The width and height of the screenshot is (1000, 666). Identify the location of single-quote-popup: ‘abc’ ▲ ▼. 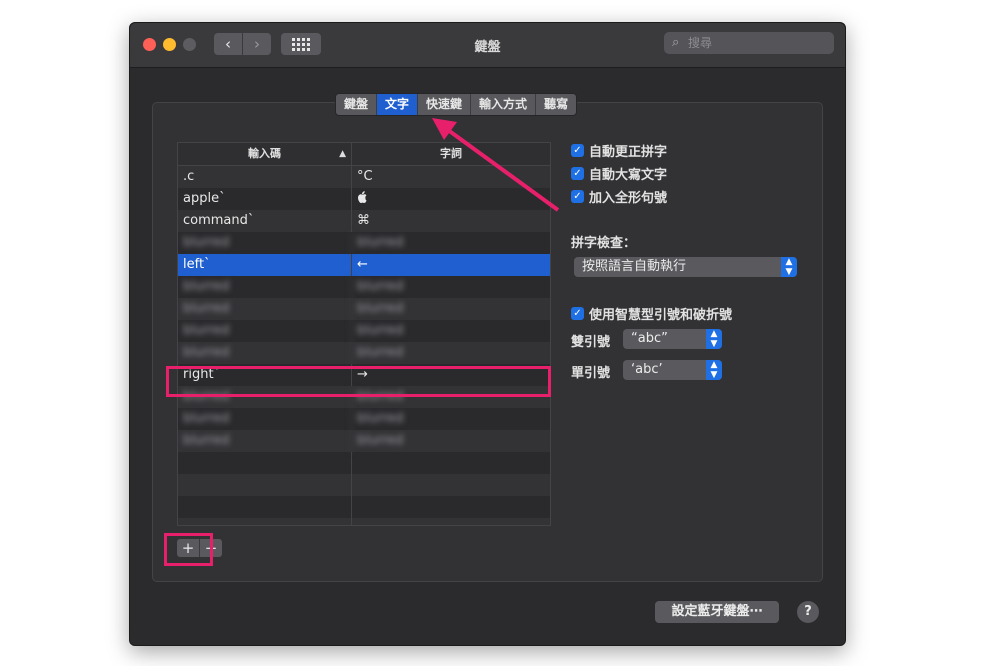
(672, 370).